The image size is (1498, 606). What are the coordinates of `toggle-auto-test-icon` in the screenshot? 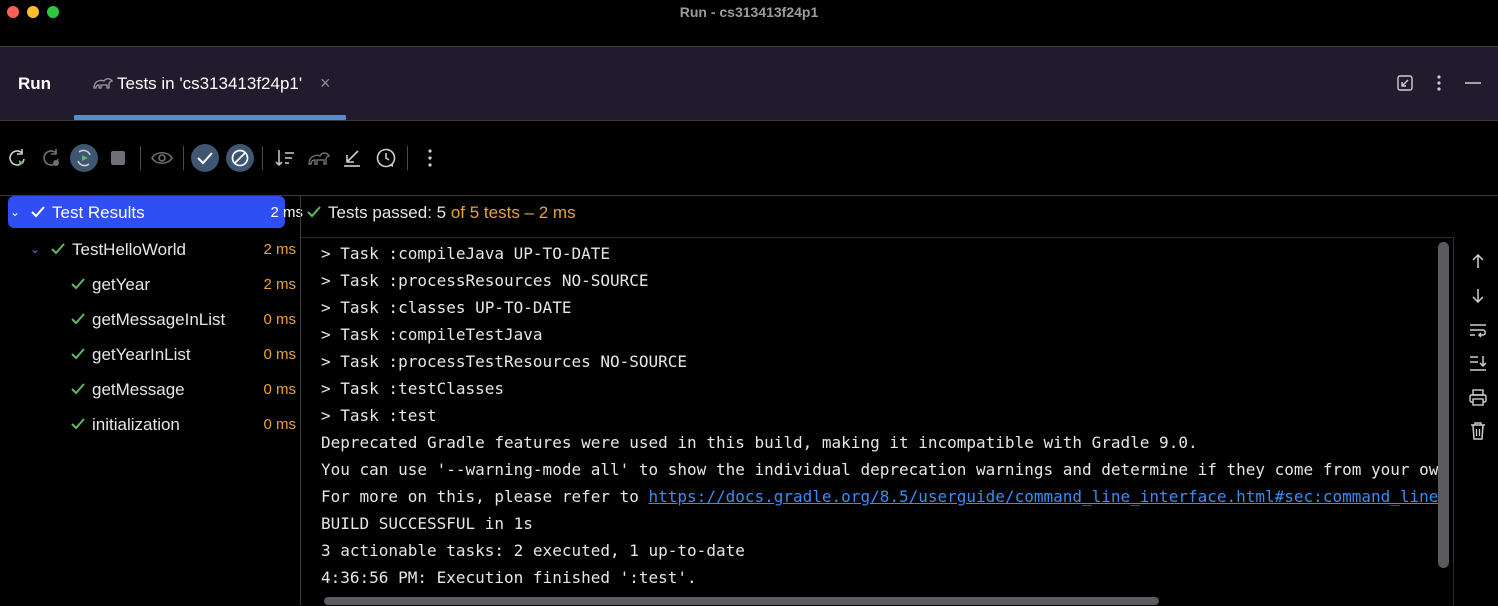 It's located at (84, 158).